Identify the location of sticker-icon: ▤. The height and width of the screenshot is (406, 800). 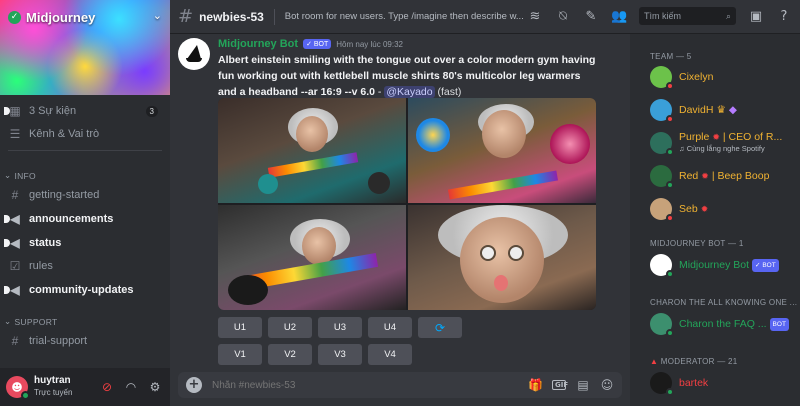
(583, 385).